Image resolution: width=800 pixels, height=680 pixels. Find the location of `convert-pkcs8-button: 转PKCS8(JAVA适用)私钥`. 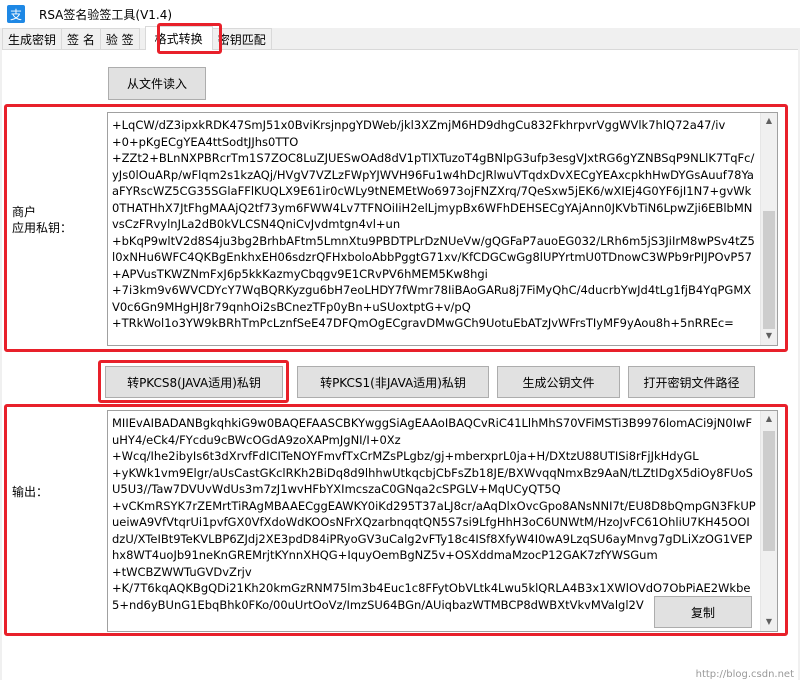

convert-pkcs8-button: 转PKCS8(JAVA适用)私钥 is located at coordinates (194, 382).